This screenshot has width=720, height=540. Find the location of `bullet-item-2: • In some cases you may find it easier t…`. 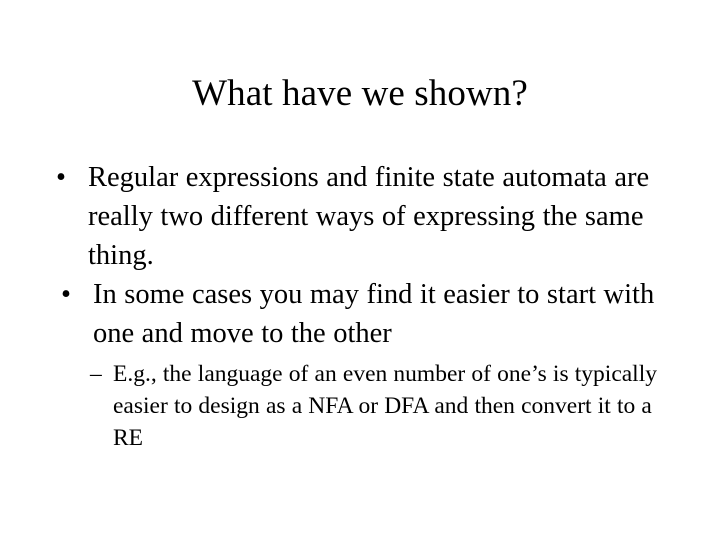

bullet-item-2: • In some cases you may find it easier t… is located at coordinates (362, 314).